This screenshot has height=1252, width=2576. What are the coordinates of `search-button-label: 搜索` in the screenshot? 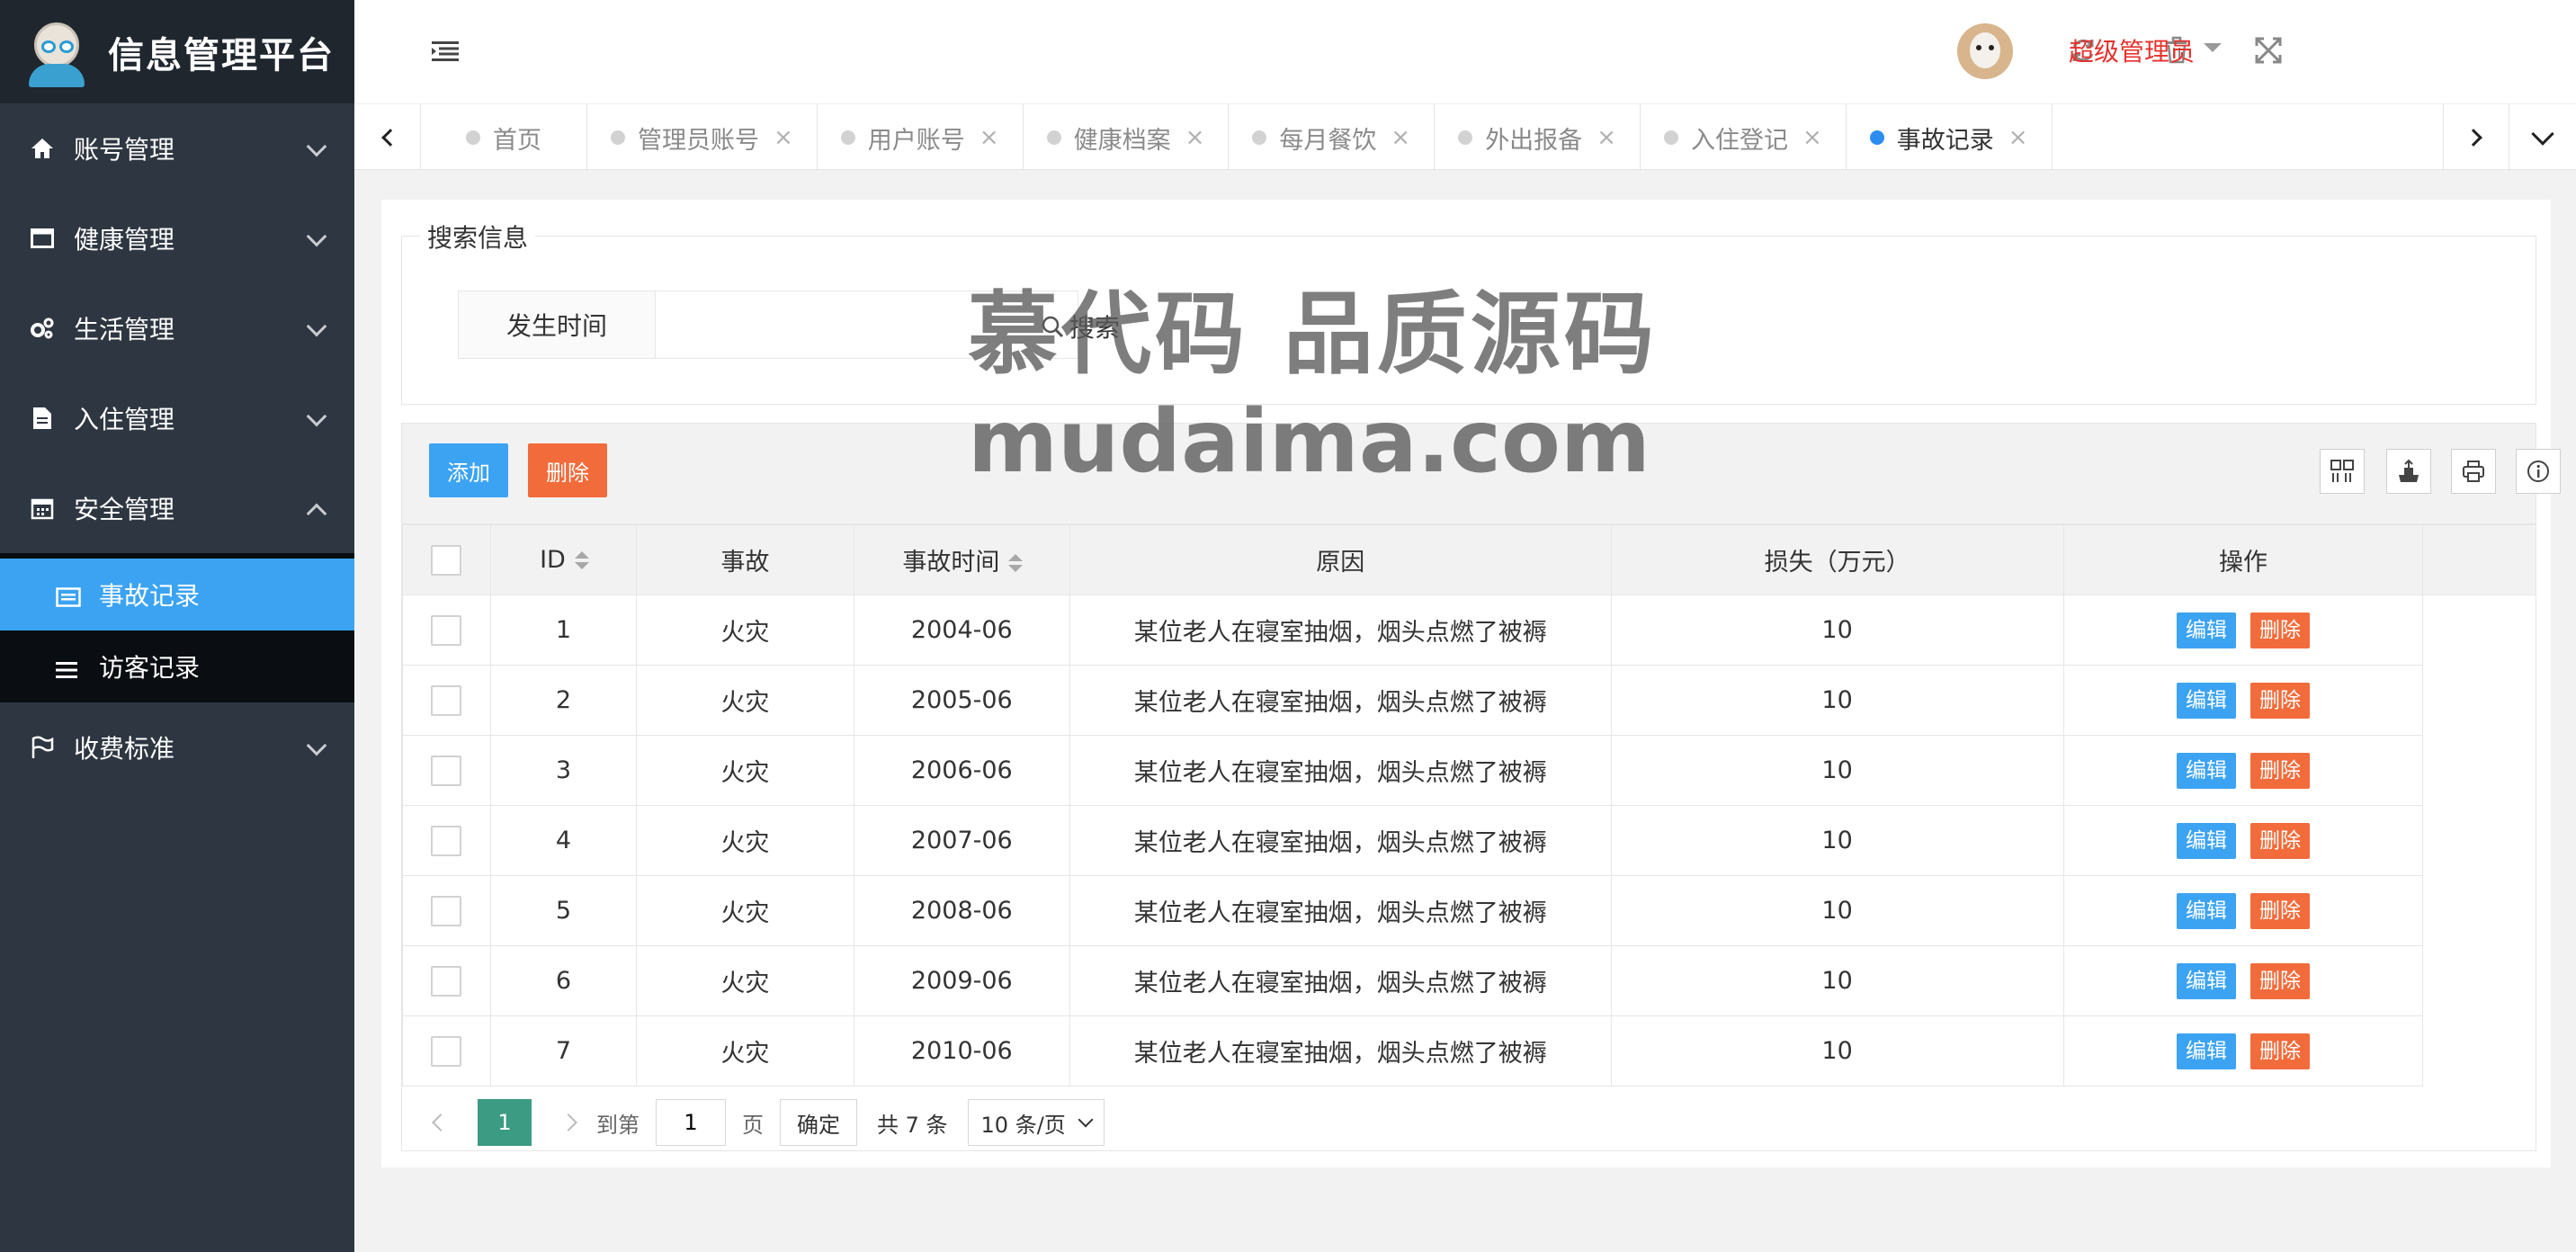 It's located at (1095, 328).